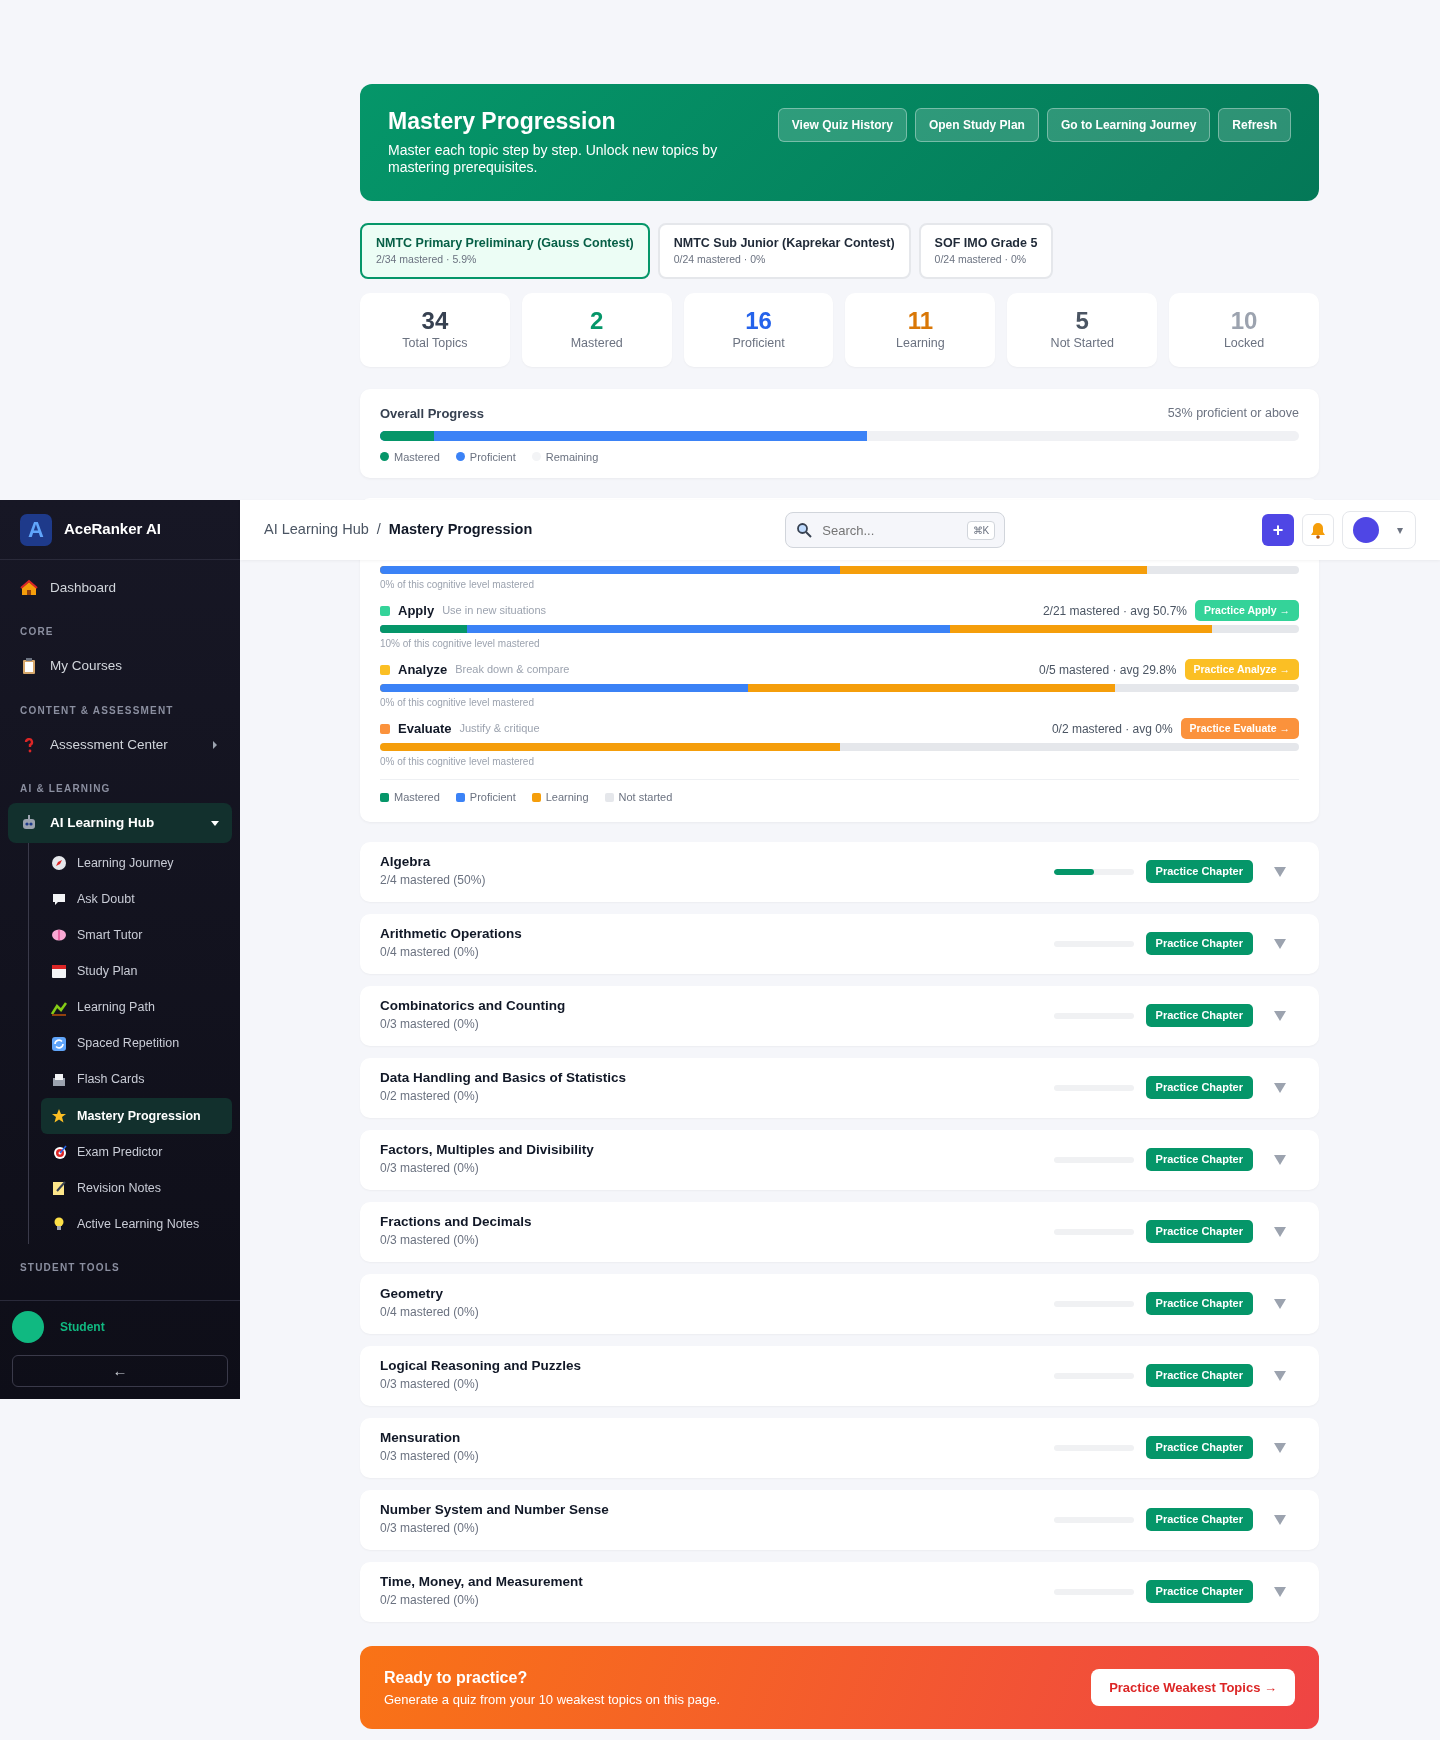 The width and height of the screenshot is (1440, 1740). Describe the element at coordinates (1128, 125) in the screenshot. I see `header-button: Go to Learning Journey` at that location.